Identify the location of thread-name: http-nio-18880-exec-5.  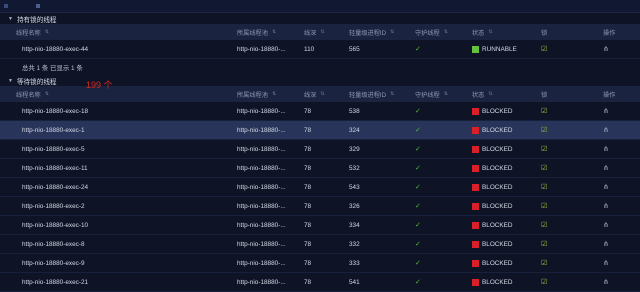
(53, 149).